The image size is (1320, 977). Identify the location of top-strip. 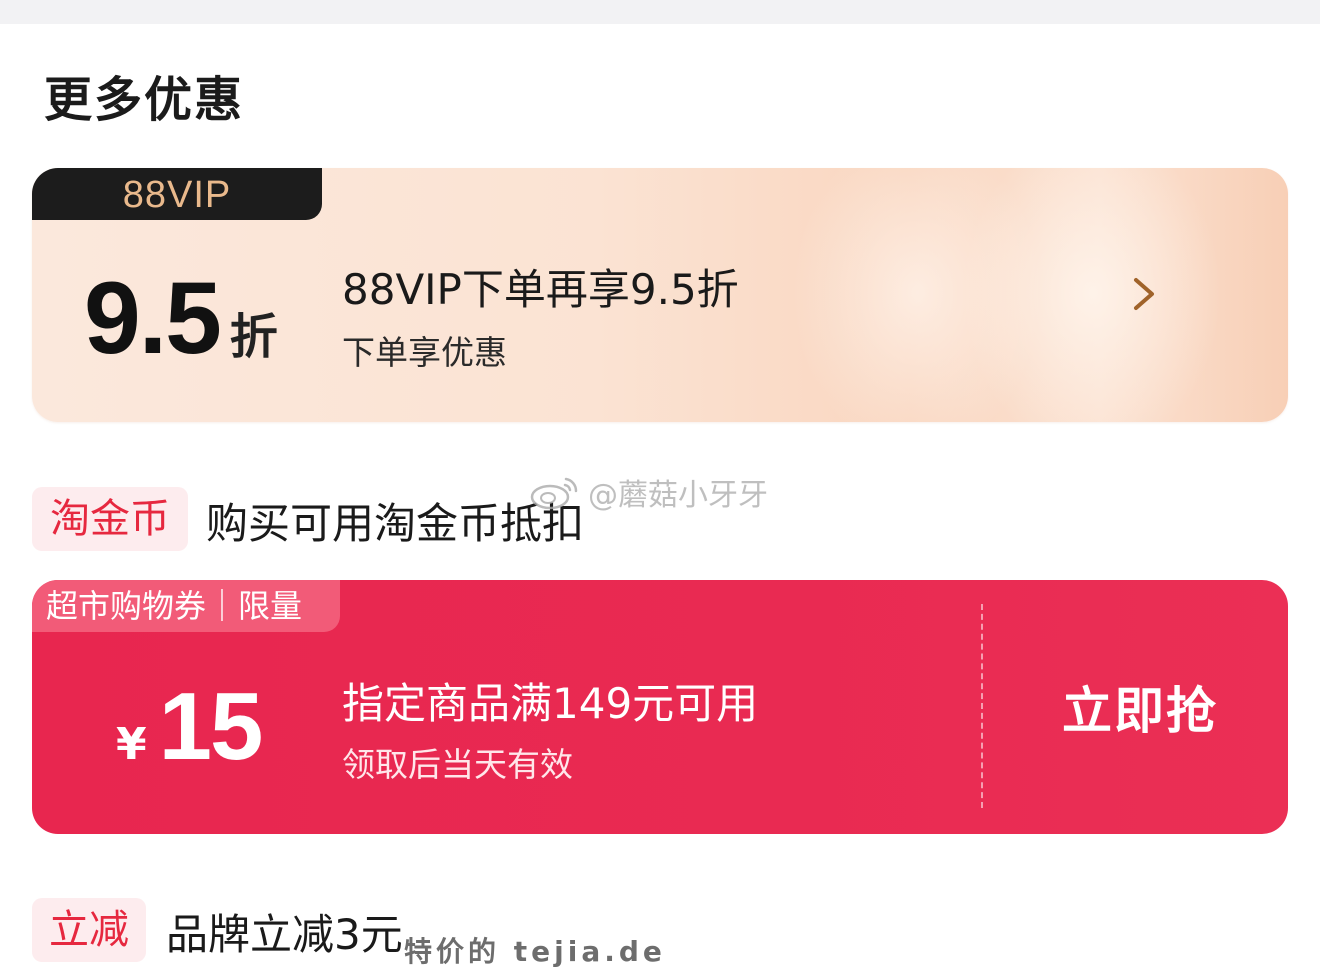
(660, 12).